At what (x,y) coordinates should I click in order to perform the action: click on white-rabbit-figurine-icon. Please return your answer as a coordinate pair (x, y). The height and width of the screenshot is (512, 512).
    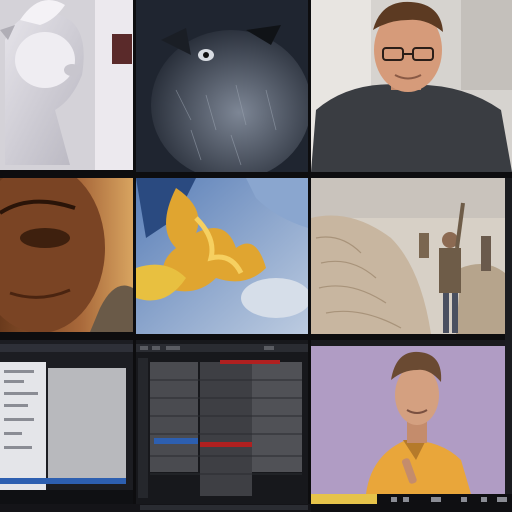
    Looking at the image, I should click on (66, 85).